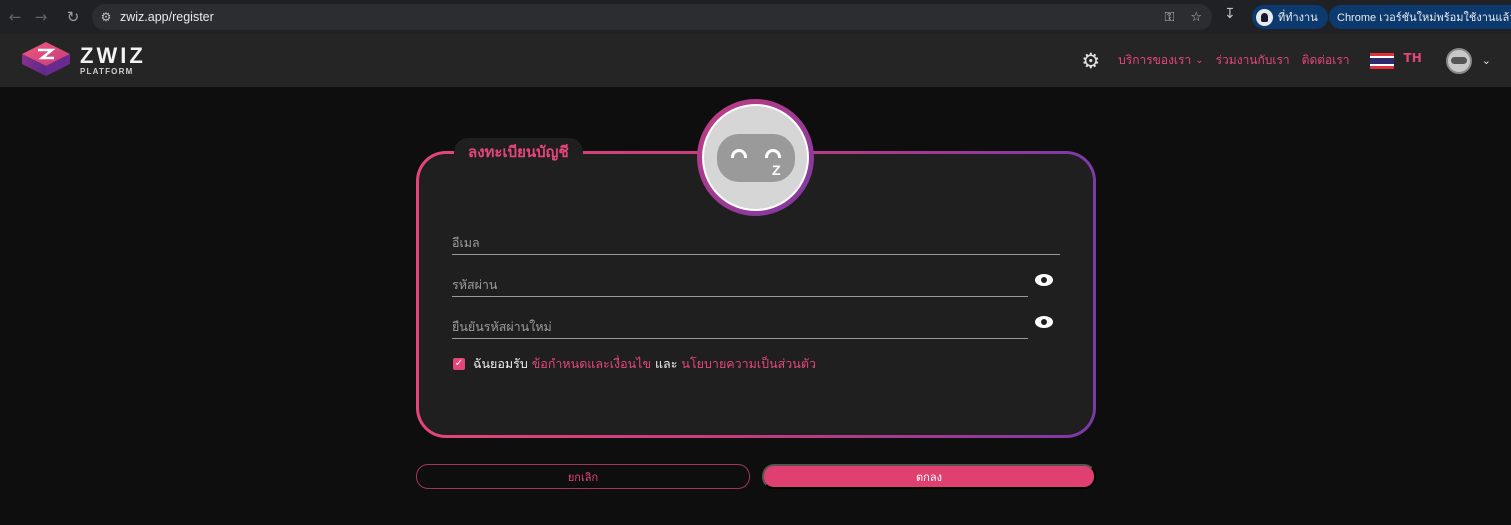  I want to click on download-icon: ↧, so click(1230, 14).